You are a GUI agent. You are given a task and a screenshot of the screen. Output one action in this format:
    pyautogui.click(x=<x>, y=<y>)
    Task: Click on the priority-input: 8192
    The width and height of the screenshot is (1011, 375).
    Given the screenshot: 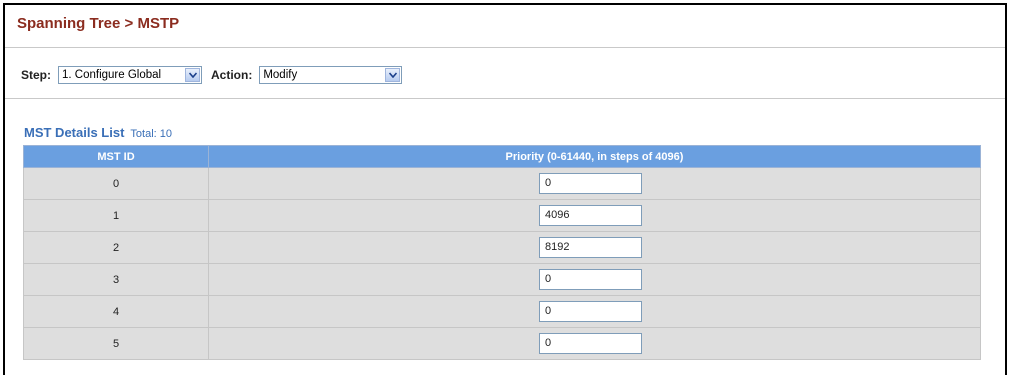 What is the action you would take?
    pyautogui.click(x=590, y=247)
    